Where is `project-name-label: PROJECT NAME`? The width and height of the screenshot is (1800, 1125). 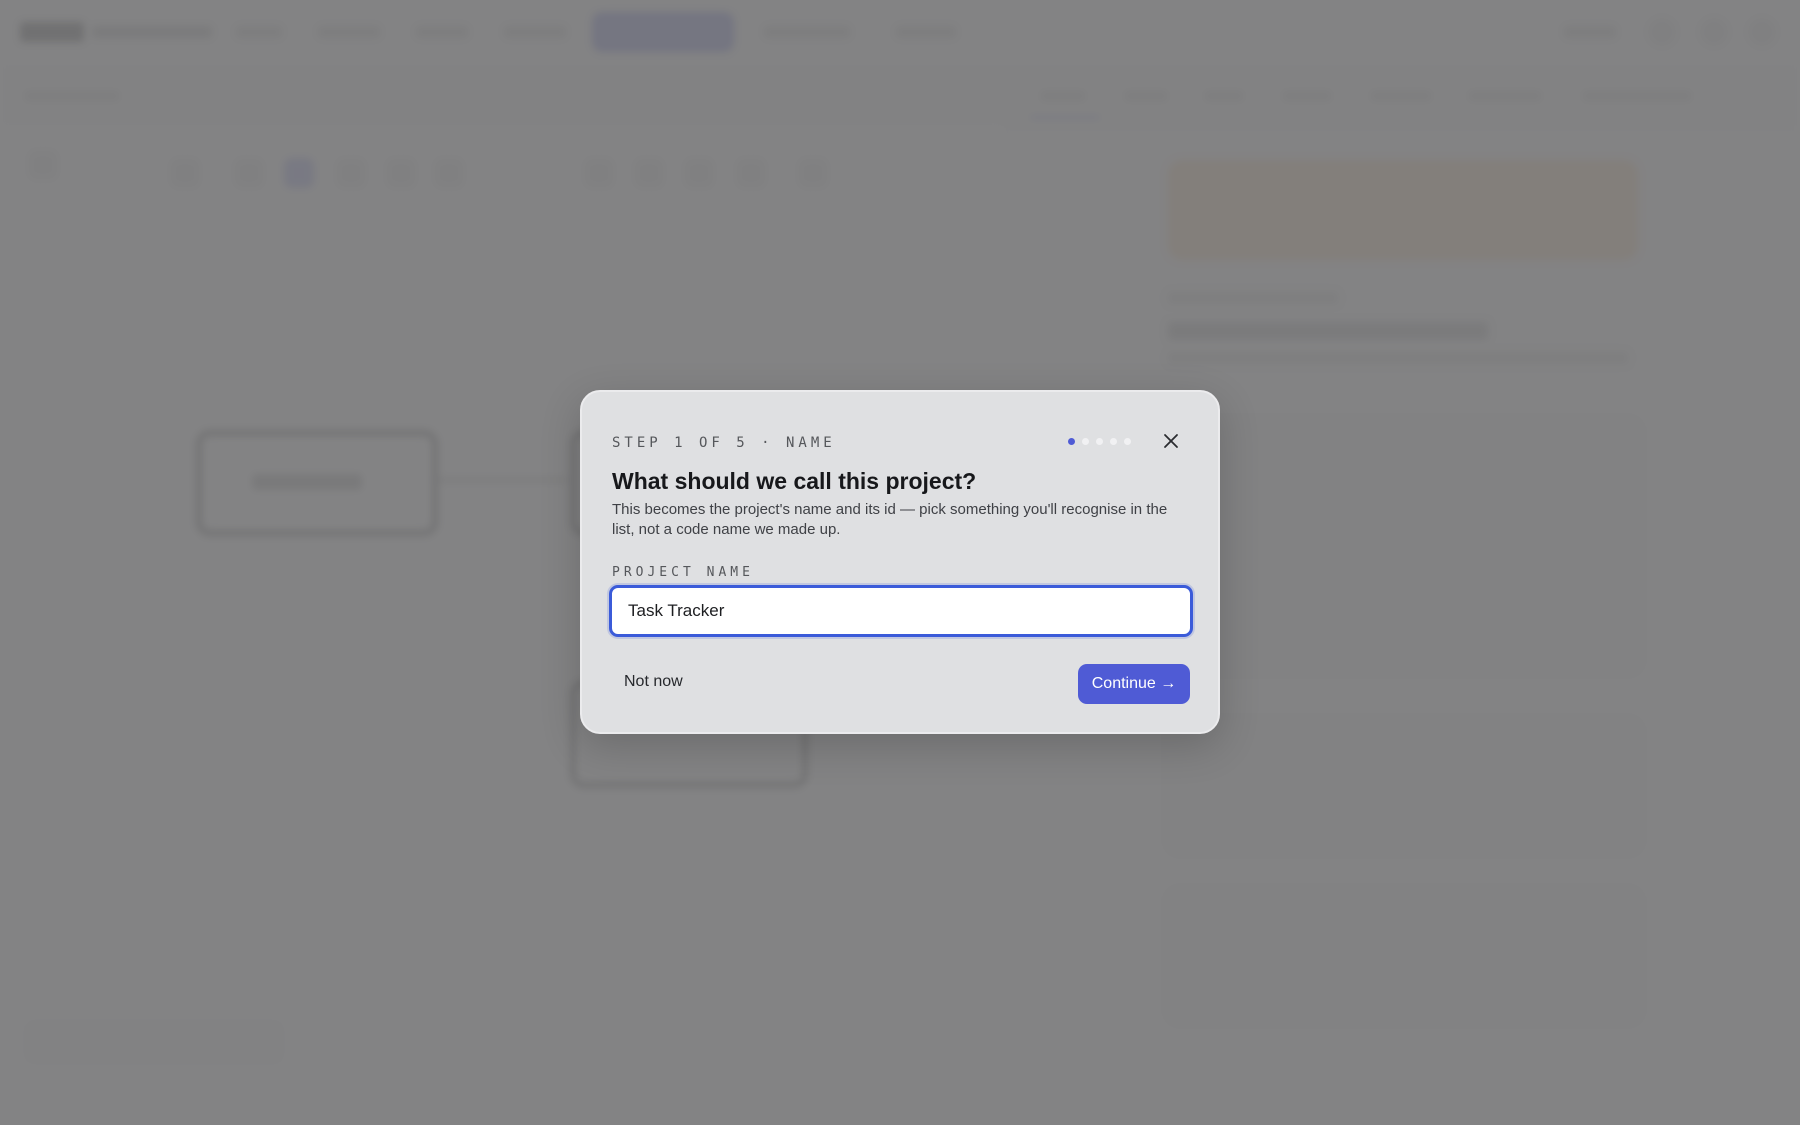 project-name-label: PROJECT NAME is located at coordinates (683, 572).